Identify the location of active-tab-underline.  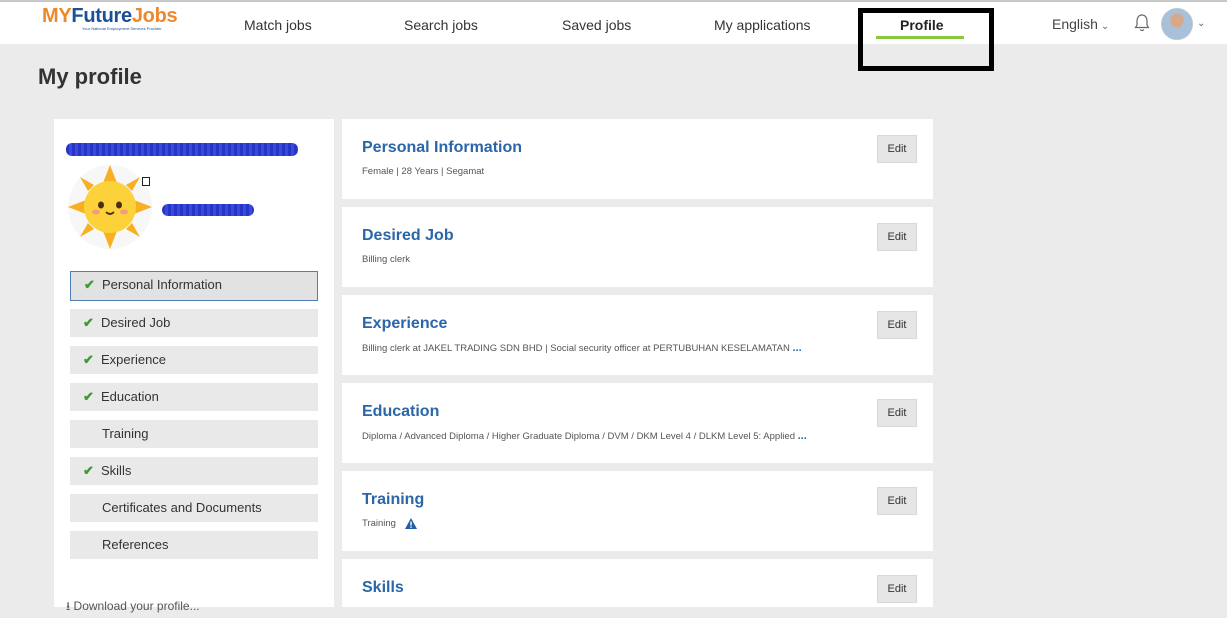
(920, 37).